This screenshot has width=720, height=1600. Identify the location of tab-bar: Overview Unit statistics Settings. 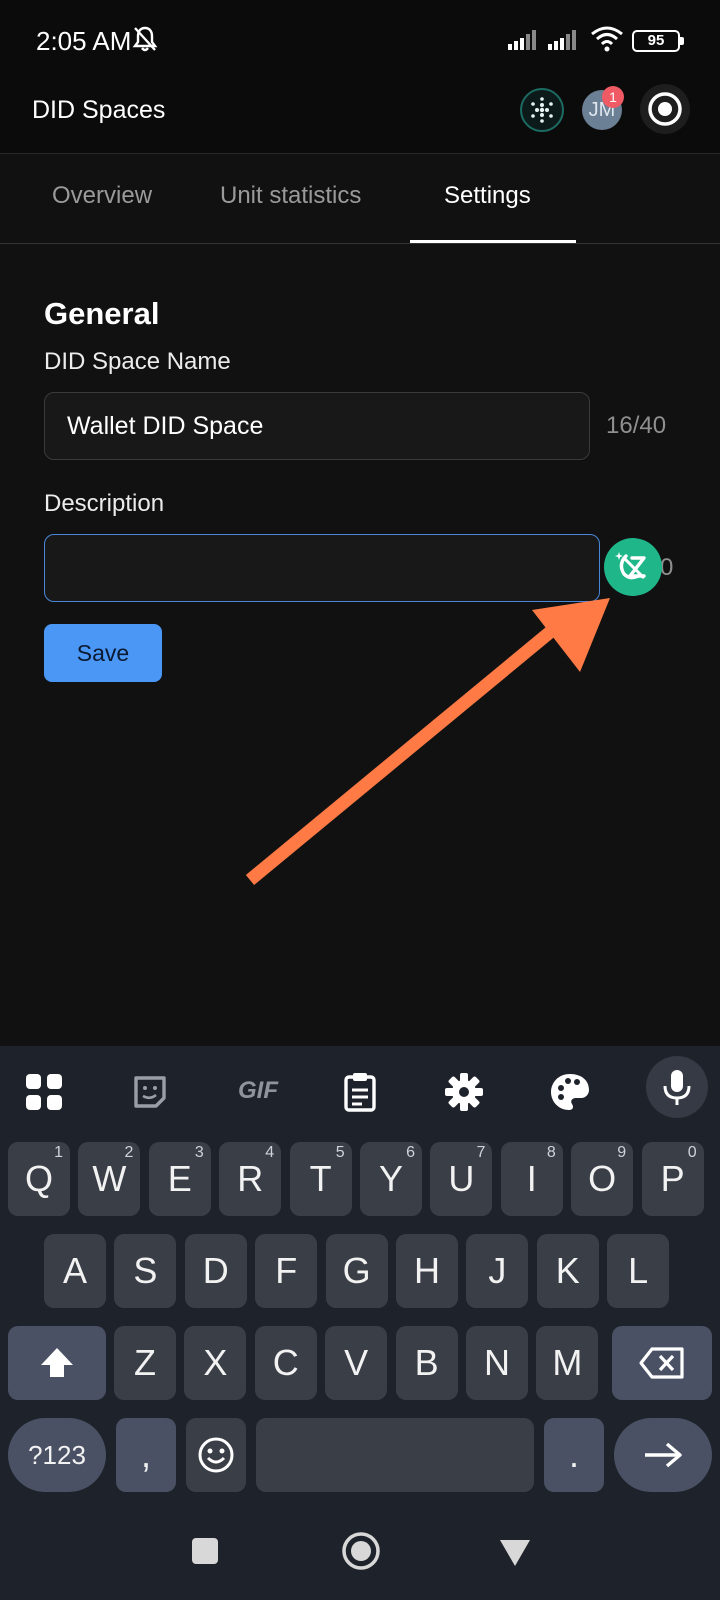
(360, 199).